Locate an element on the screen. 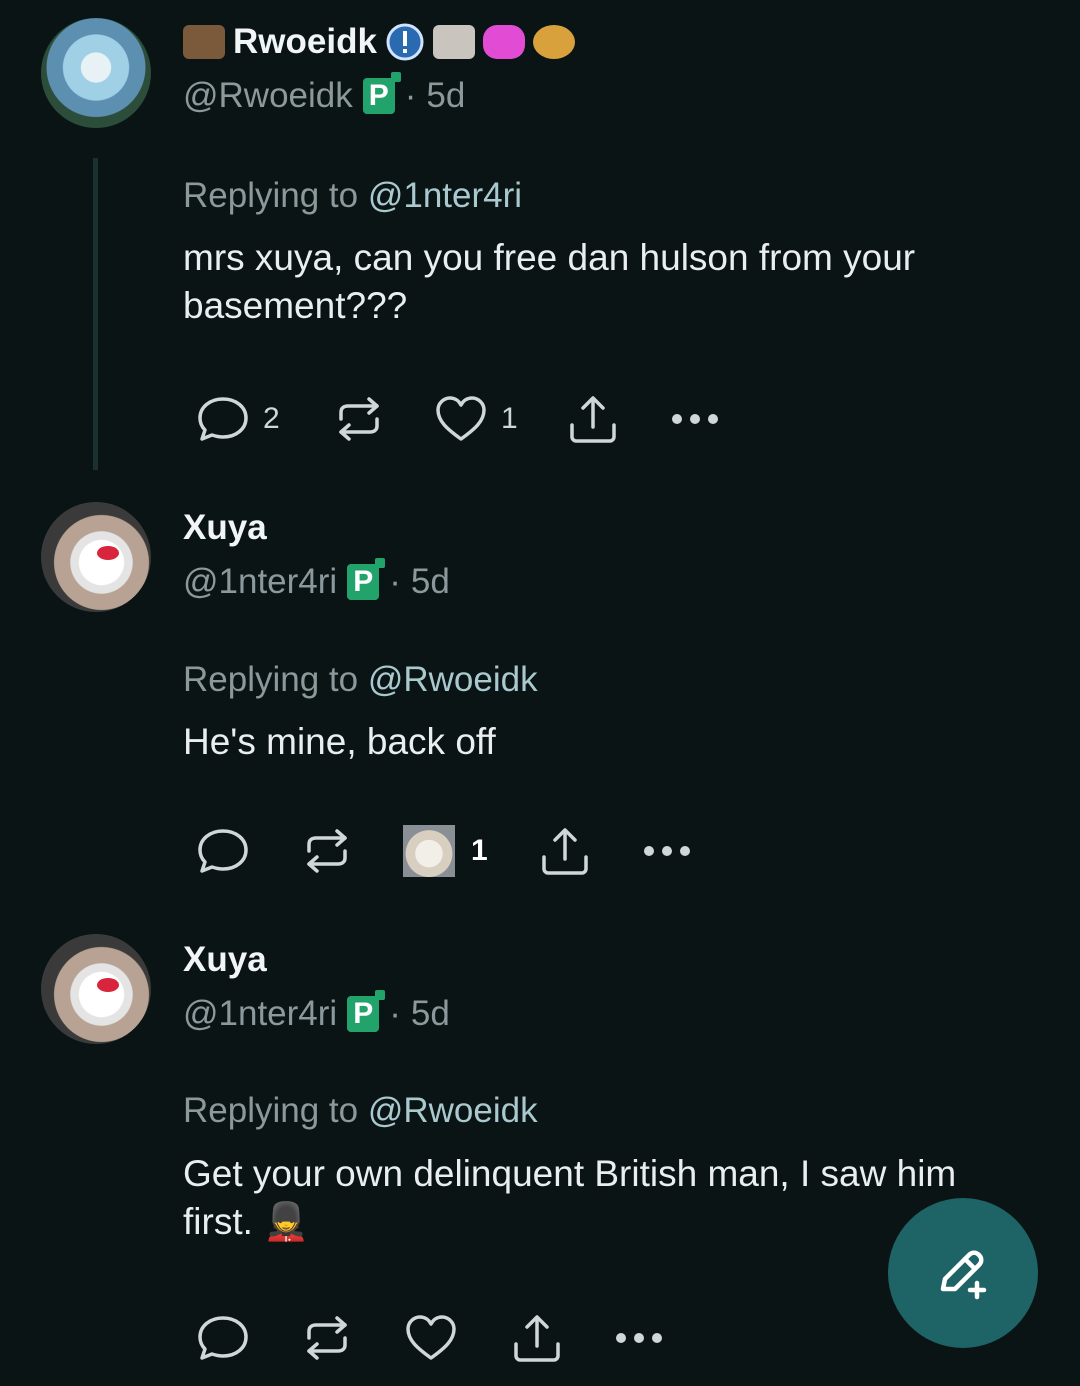 The height and width of the screenshot is (1386, 1080). mention-link: @1nter4ri is located at coordinates (445, 195).